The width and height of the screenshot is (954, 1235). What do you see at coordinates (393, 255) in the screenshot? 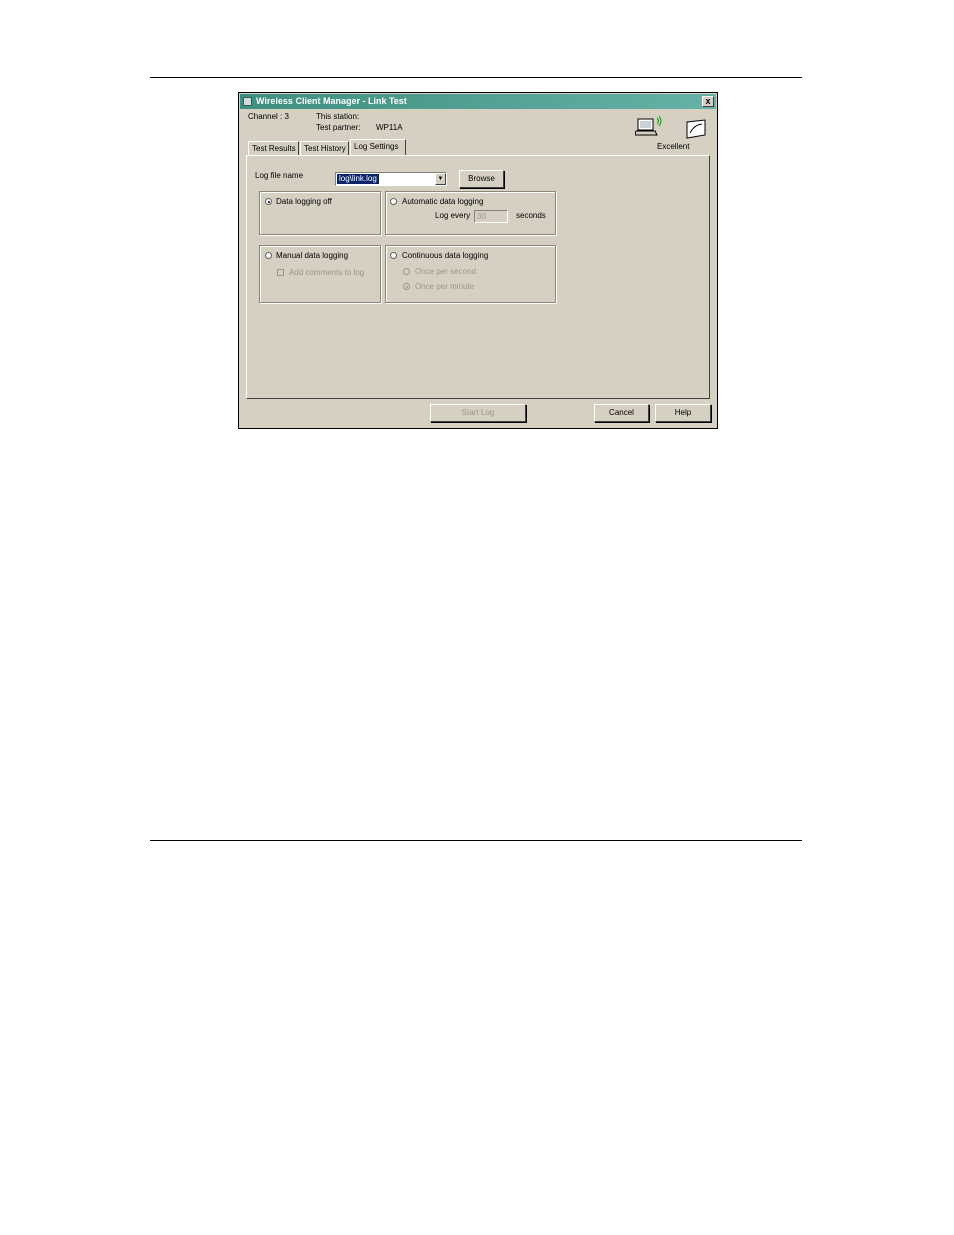
I see `continuous-logging-radio` at bounding box center [393, 255].